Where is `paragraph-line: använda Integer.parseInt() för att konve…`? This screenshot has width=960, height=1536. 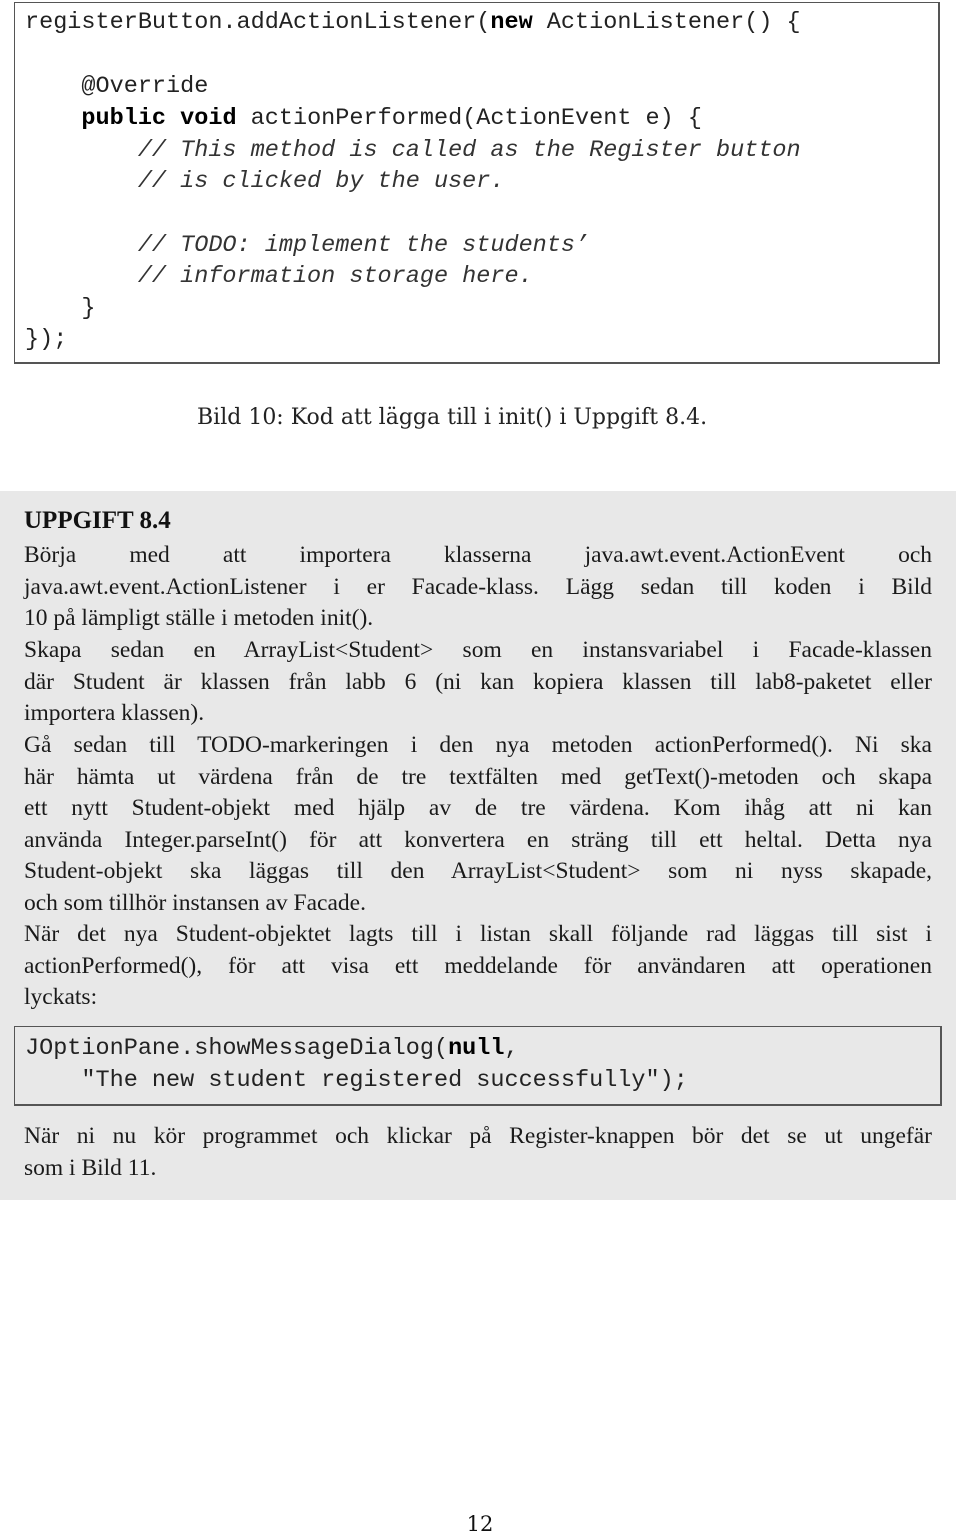 paragraph-line: använda Integer.parseInt() för att konve… is located at coordinates (478, 839).